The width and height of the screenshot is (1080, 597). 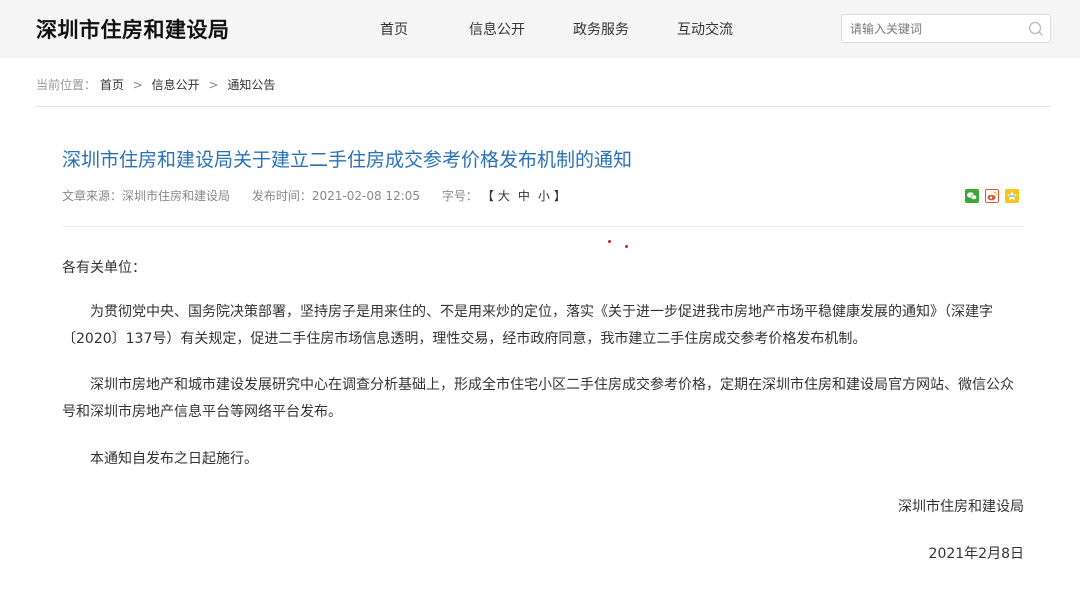 What do you see at coordinates (394, 29) in the screenshot?
I see `nav-item-home: 首页` at bounding box center [394, 29].